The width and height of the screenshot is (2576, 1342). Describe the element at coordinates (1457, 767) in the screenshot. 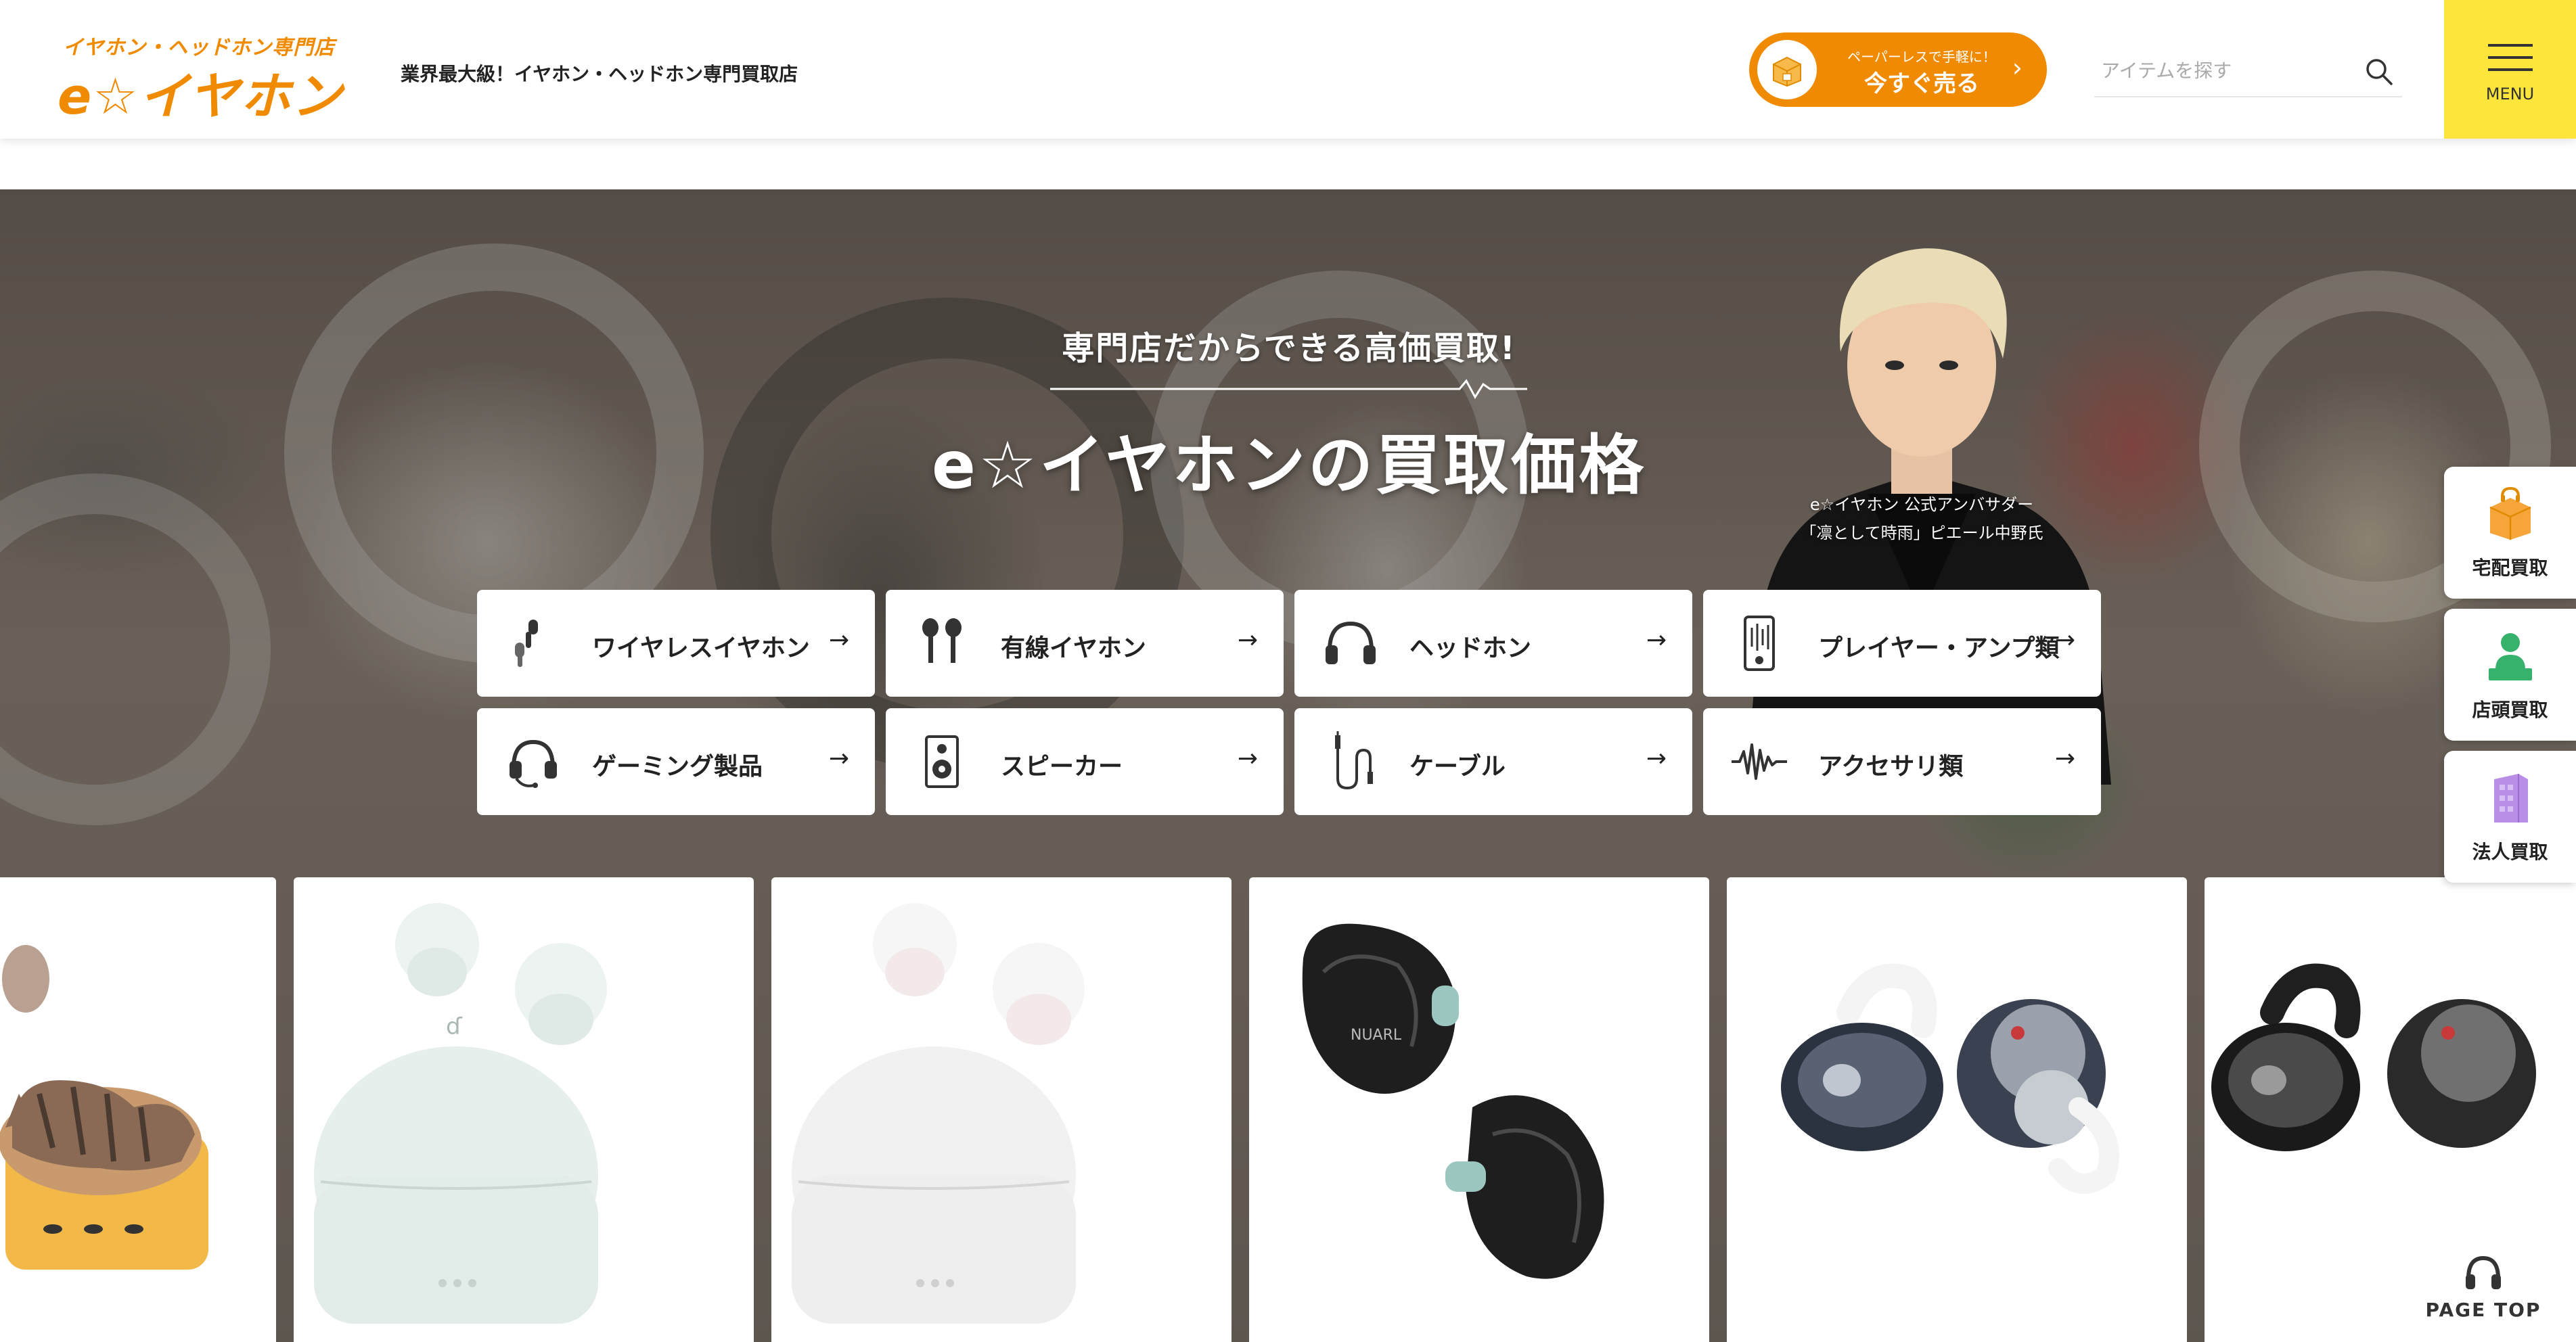

I see `category-label: ケーブル` at that location.